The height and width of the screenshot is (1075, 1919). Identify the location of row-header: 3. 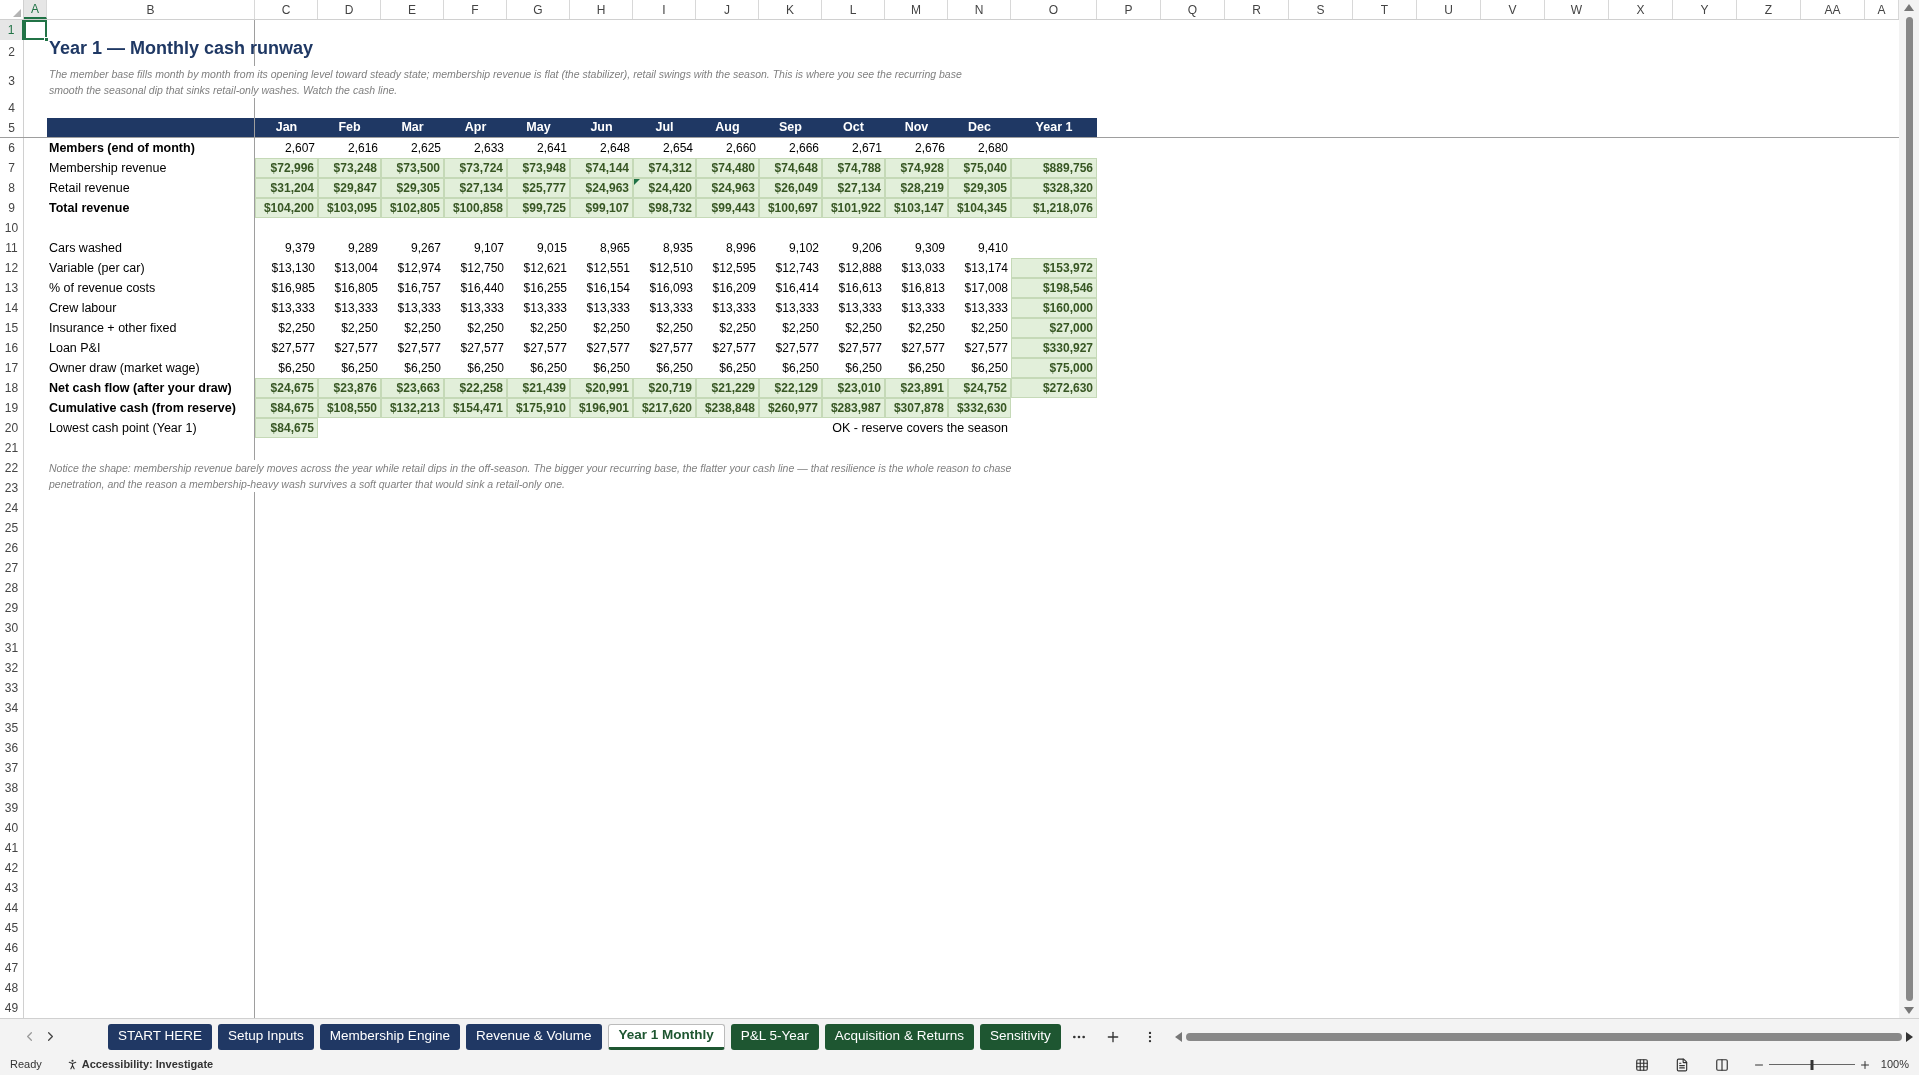
(12, 81).